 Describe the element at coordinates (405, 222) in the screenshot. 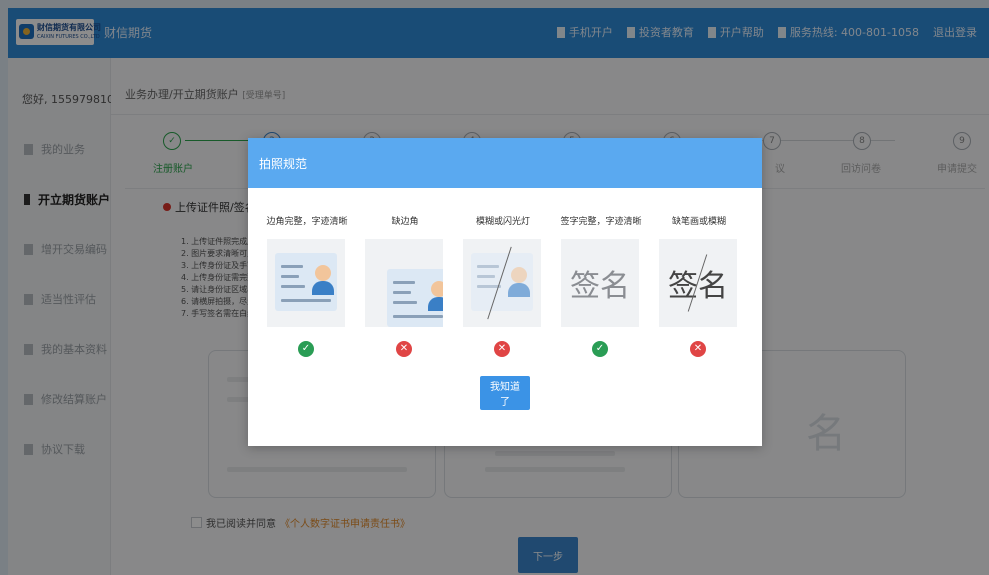

I see `example-caption: 缺边角` at that location.